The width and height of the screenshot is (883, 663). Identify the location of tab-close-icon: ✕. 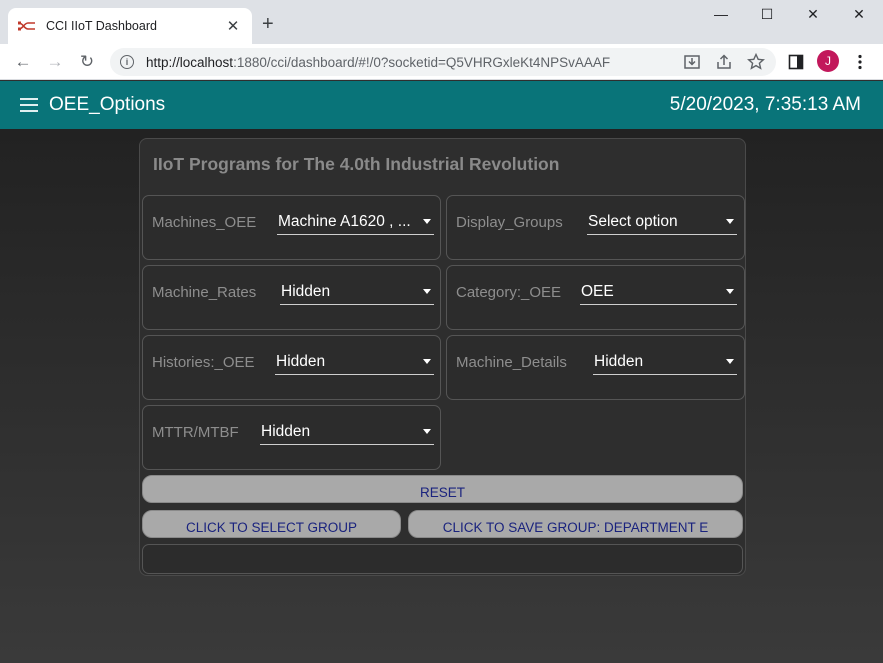
(233, 26).